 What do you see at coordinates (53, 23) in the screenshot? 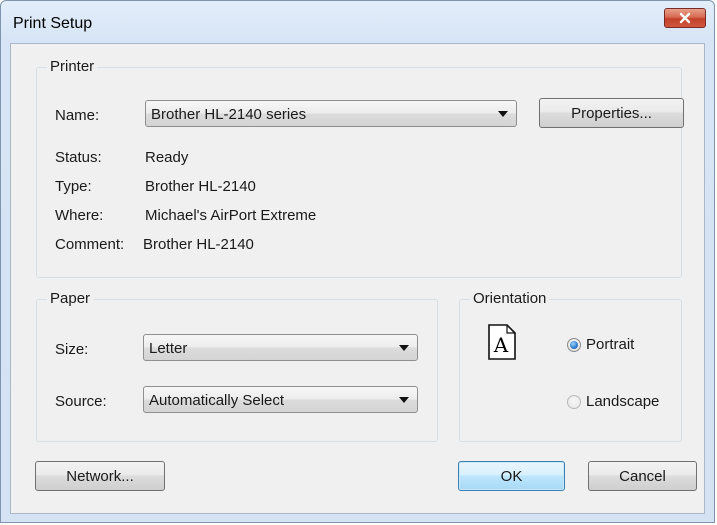
I see `window-title: Print Setup` at bounding box center [53, 23].